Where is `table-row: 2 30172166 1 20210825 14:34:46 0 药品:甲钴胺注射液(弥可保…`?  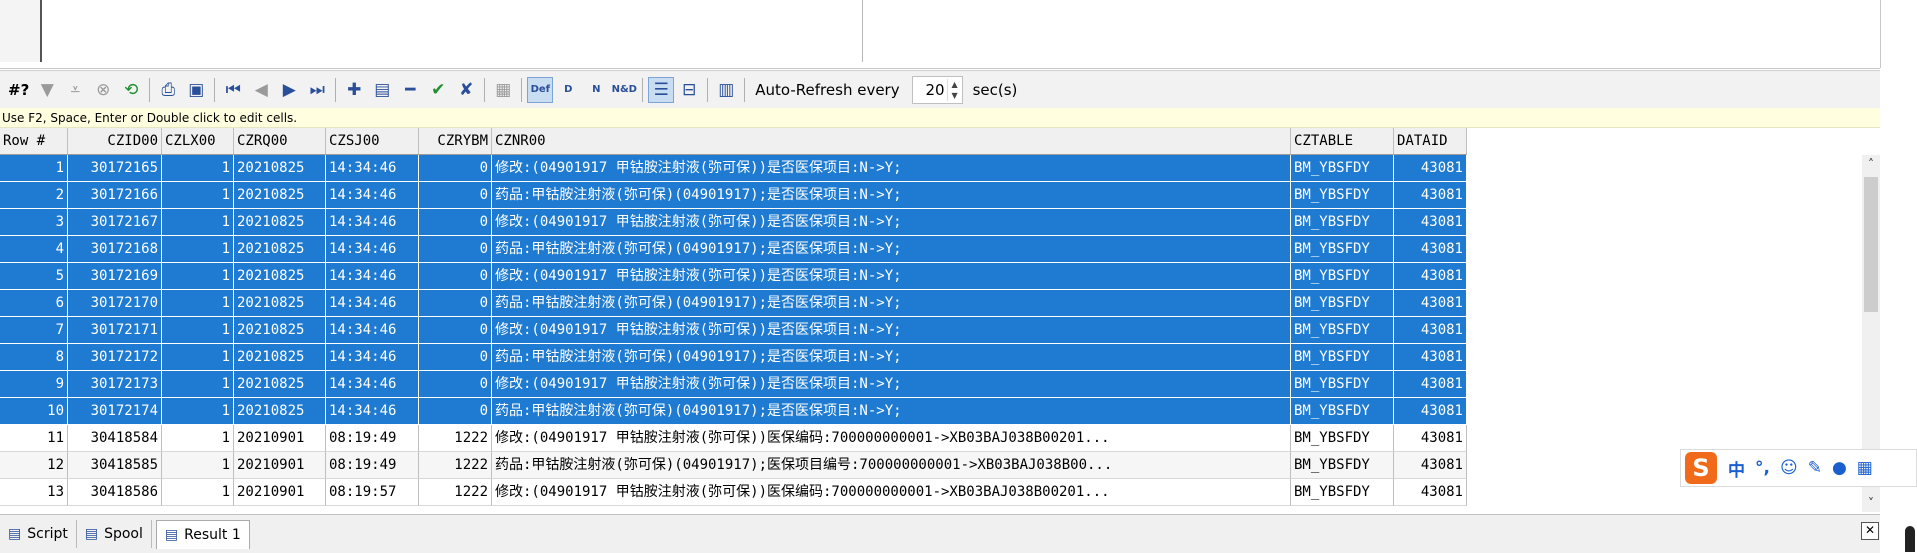
table-row: 2 30172166 1 20210825 14:34:46 0 药品:甲钴胺注射液(弥可保… is located at coordinates (733, 195).